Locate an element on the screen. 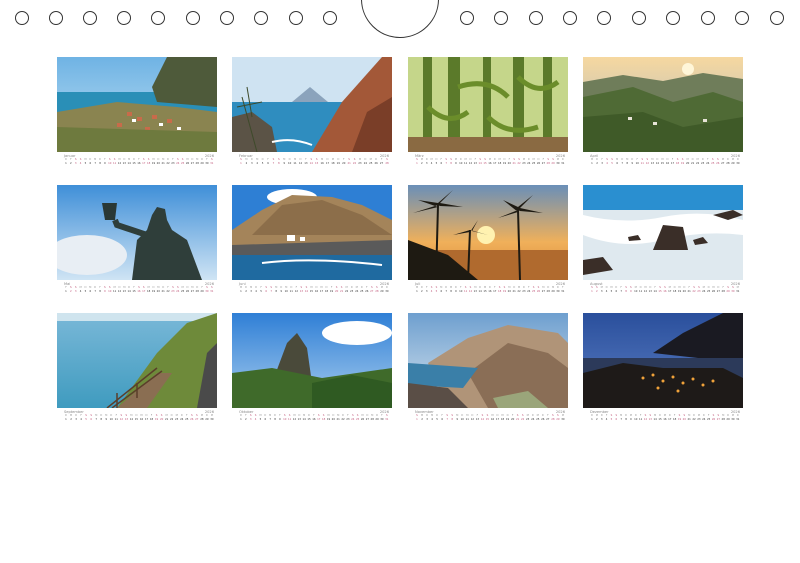 The height and width of the screenshot is (563, 800). day-cell: D 27 is located at coordinates (192, 162).